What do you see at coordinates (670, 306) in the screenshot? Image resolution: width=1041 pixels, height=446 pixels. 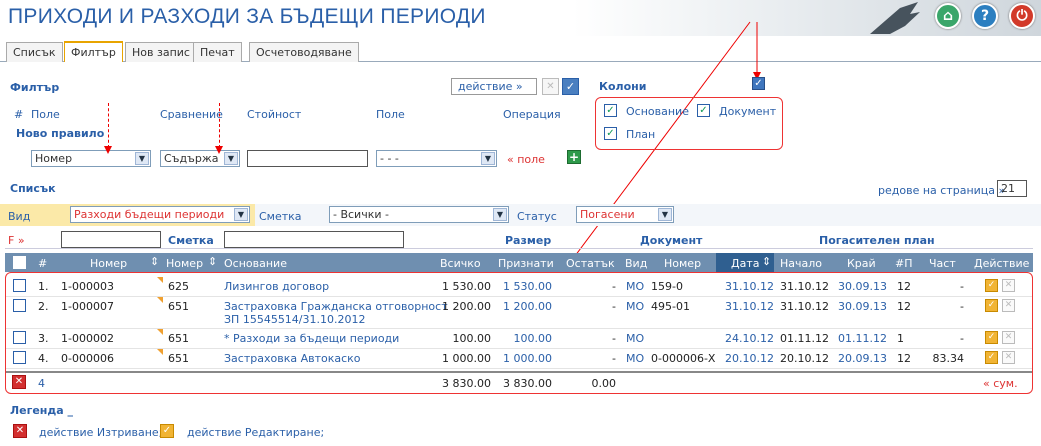 I see `row-doc-number: 495-01` at bounding box center [670, 306].